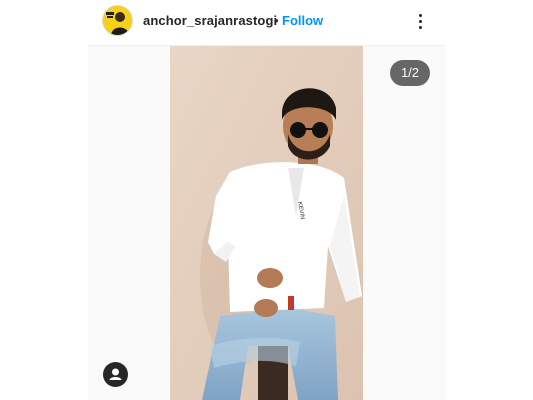  I want to click on follow-button: Follow, so click(302, 20).